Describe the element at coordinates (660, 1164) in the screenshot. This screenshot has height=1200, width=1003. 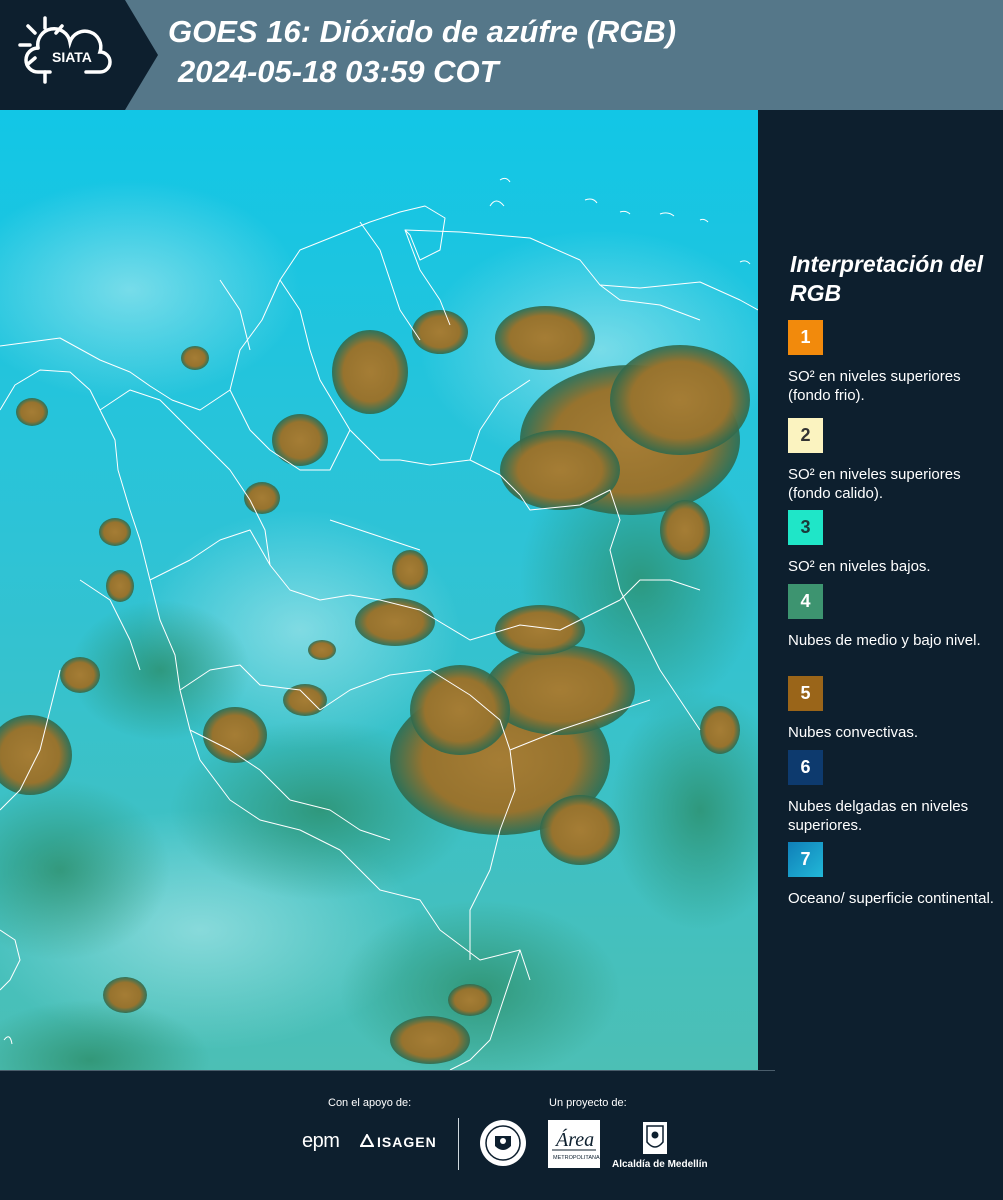
I see `alcaldia-logo-label: Alcaldía de Medellín` at that location.